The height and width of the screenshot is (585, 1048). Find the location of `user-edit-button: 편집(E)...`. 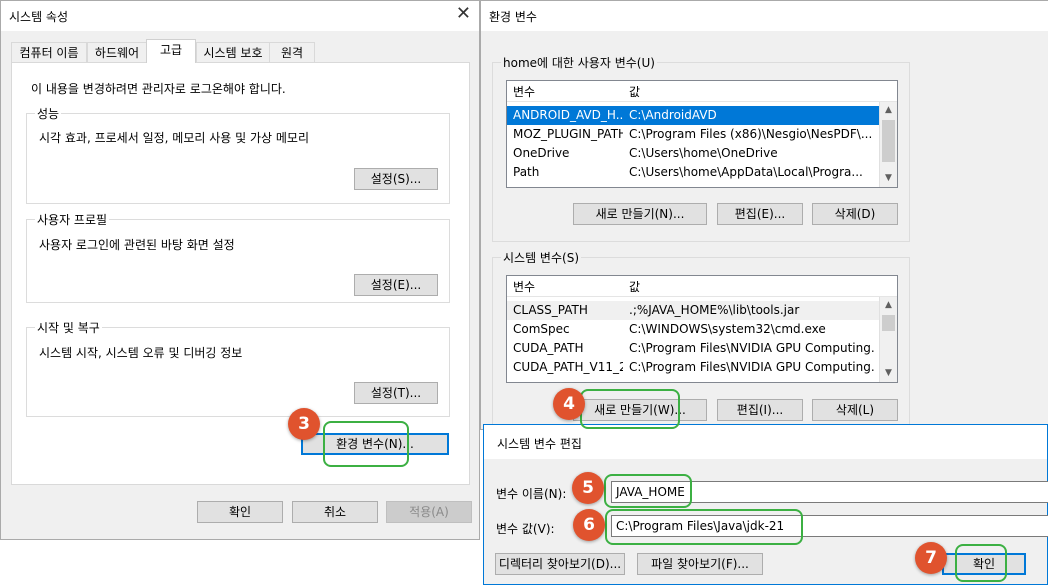

user-edit-button: 편집(E)... is located at coordinates (760, 214).